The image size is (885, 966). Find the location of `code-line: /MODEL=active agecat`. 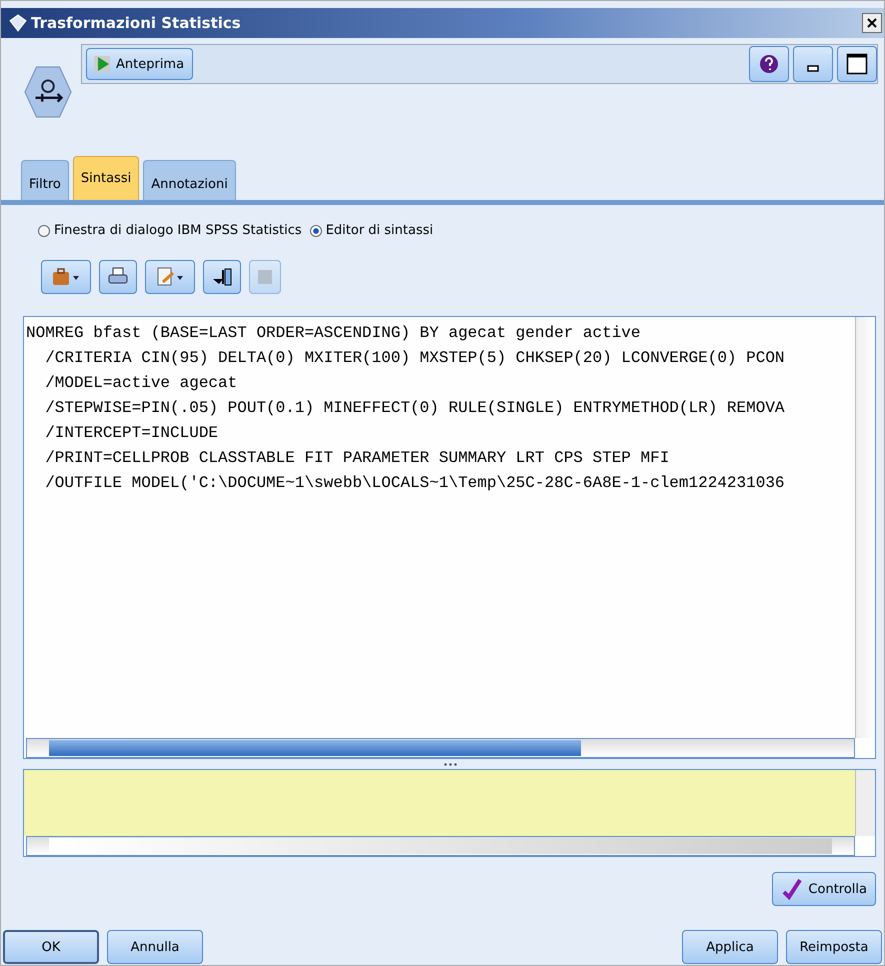

code-line: /MODEL=active agecat is located at coordinates (141, 383).